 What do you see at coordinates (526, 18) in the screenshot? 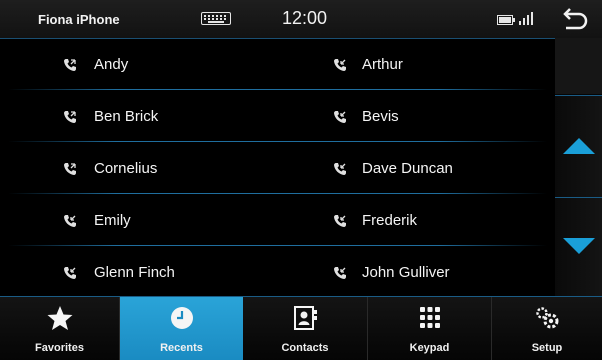
I see `signal-icon` at bounding box center [526, 18].